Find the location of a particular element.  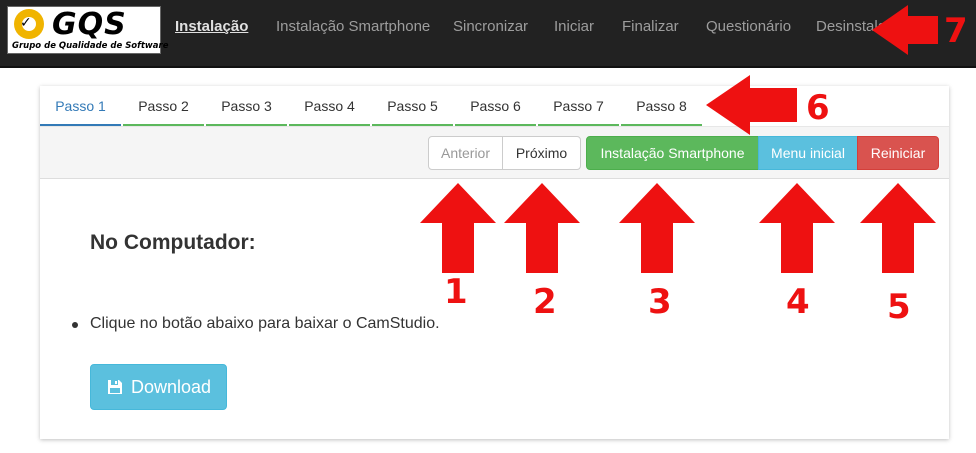

annotation-number-5: 5 is located at coordinates (899, 307).